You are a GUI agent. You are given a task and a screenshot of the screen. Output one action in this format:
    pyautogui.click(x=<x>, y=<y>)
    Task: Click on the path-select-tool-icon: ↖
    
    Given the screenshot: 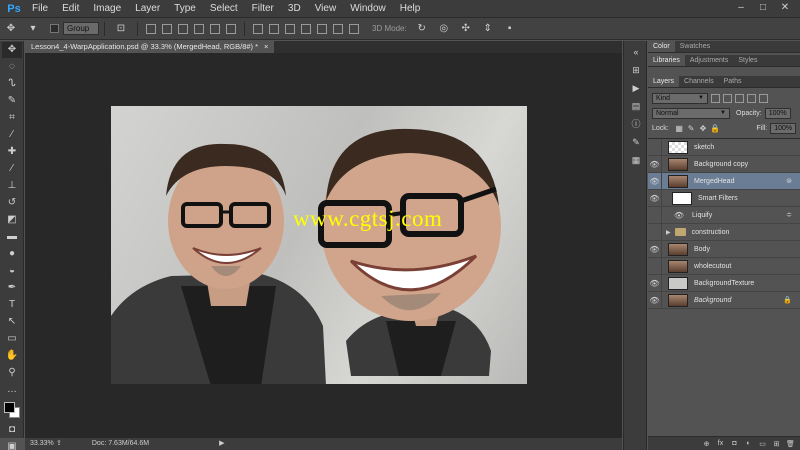 What is the action you would take?
    pyautogui.click(x=12, y=322)
    